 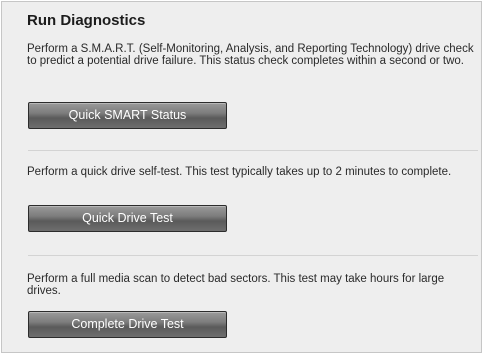 What do you see at coordinates (127, 218) in the screenshot?
I see `quick-drive-test-button: Quick Drive Test` at bounding box center [127, 218].